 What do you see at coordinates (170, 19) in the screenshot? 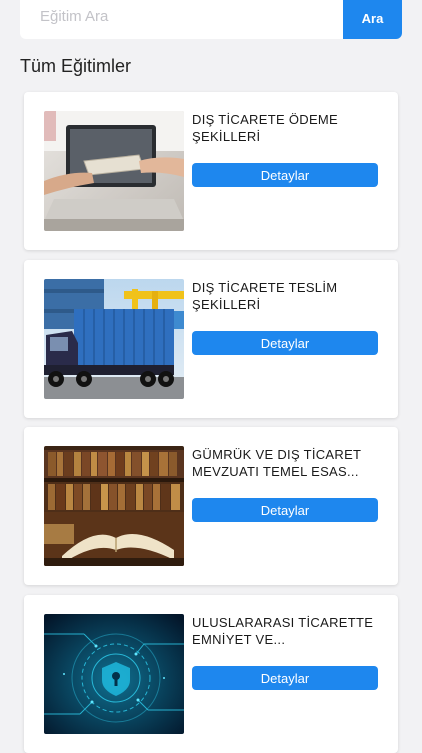
I see `search-input` at bounding box center [170, 19].